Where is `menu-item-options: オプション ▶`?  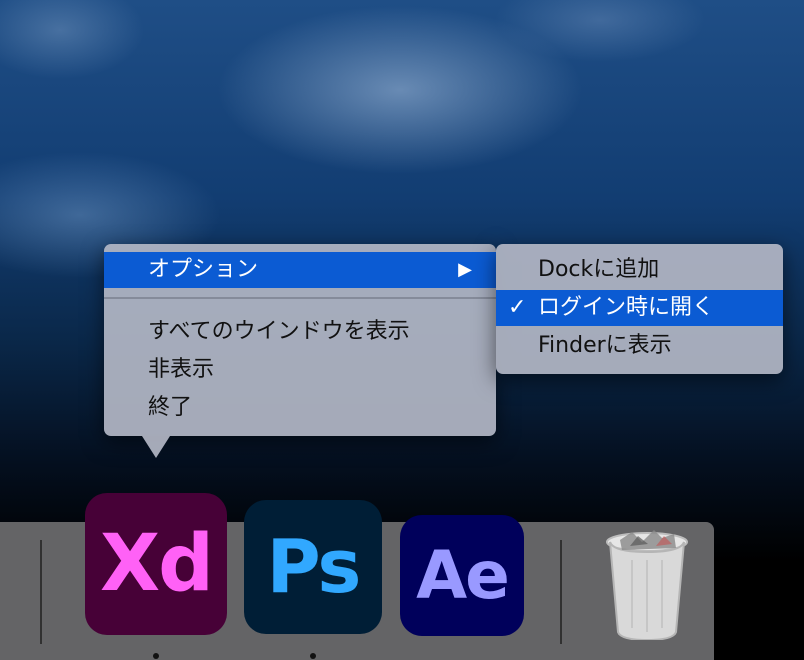
menu-item-options: オプション ▶ is located at coordinates (300, 270).